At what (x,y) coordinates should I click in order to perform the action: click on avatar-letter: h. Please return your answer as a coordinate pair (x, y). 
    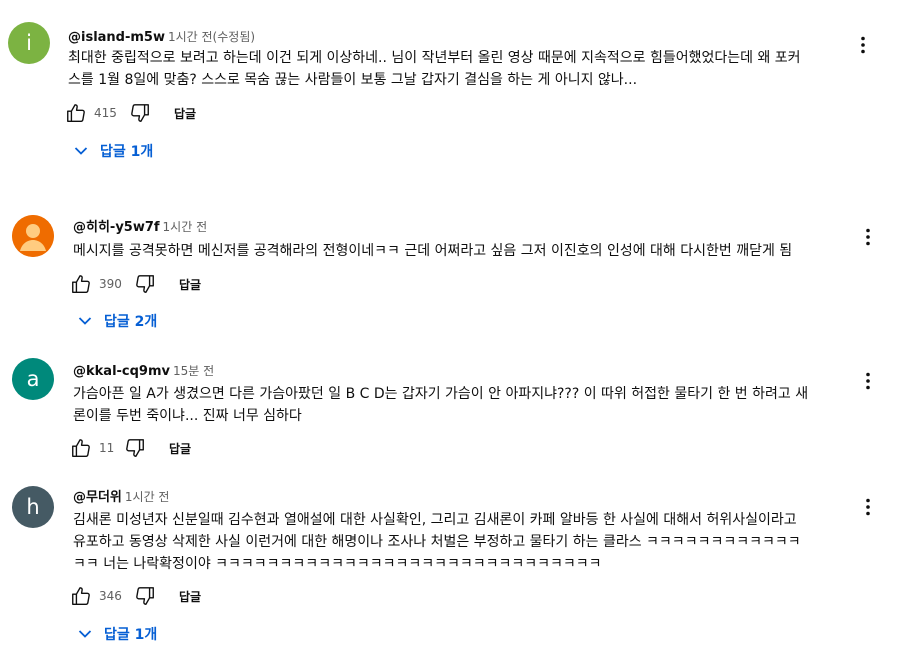
    Looking at the image, I should click on (33, 507).